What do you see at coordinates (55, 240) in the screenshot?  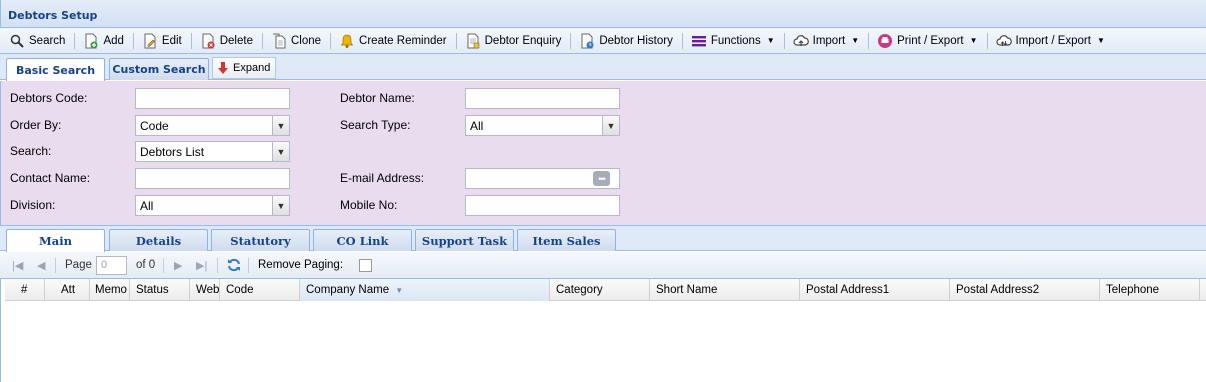 I see `tab-main: Main` at bounding box center [55, 240].